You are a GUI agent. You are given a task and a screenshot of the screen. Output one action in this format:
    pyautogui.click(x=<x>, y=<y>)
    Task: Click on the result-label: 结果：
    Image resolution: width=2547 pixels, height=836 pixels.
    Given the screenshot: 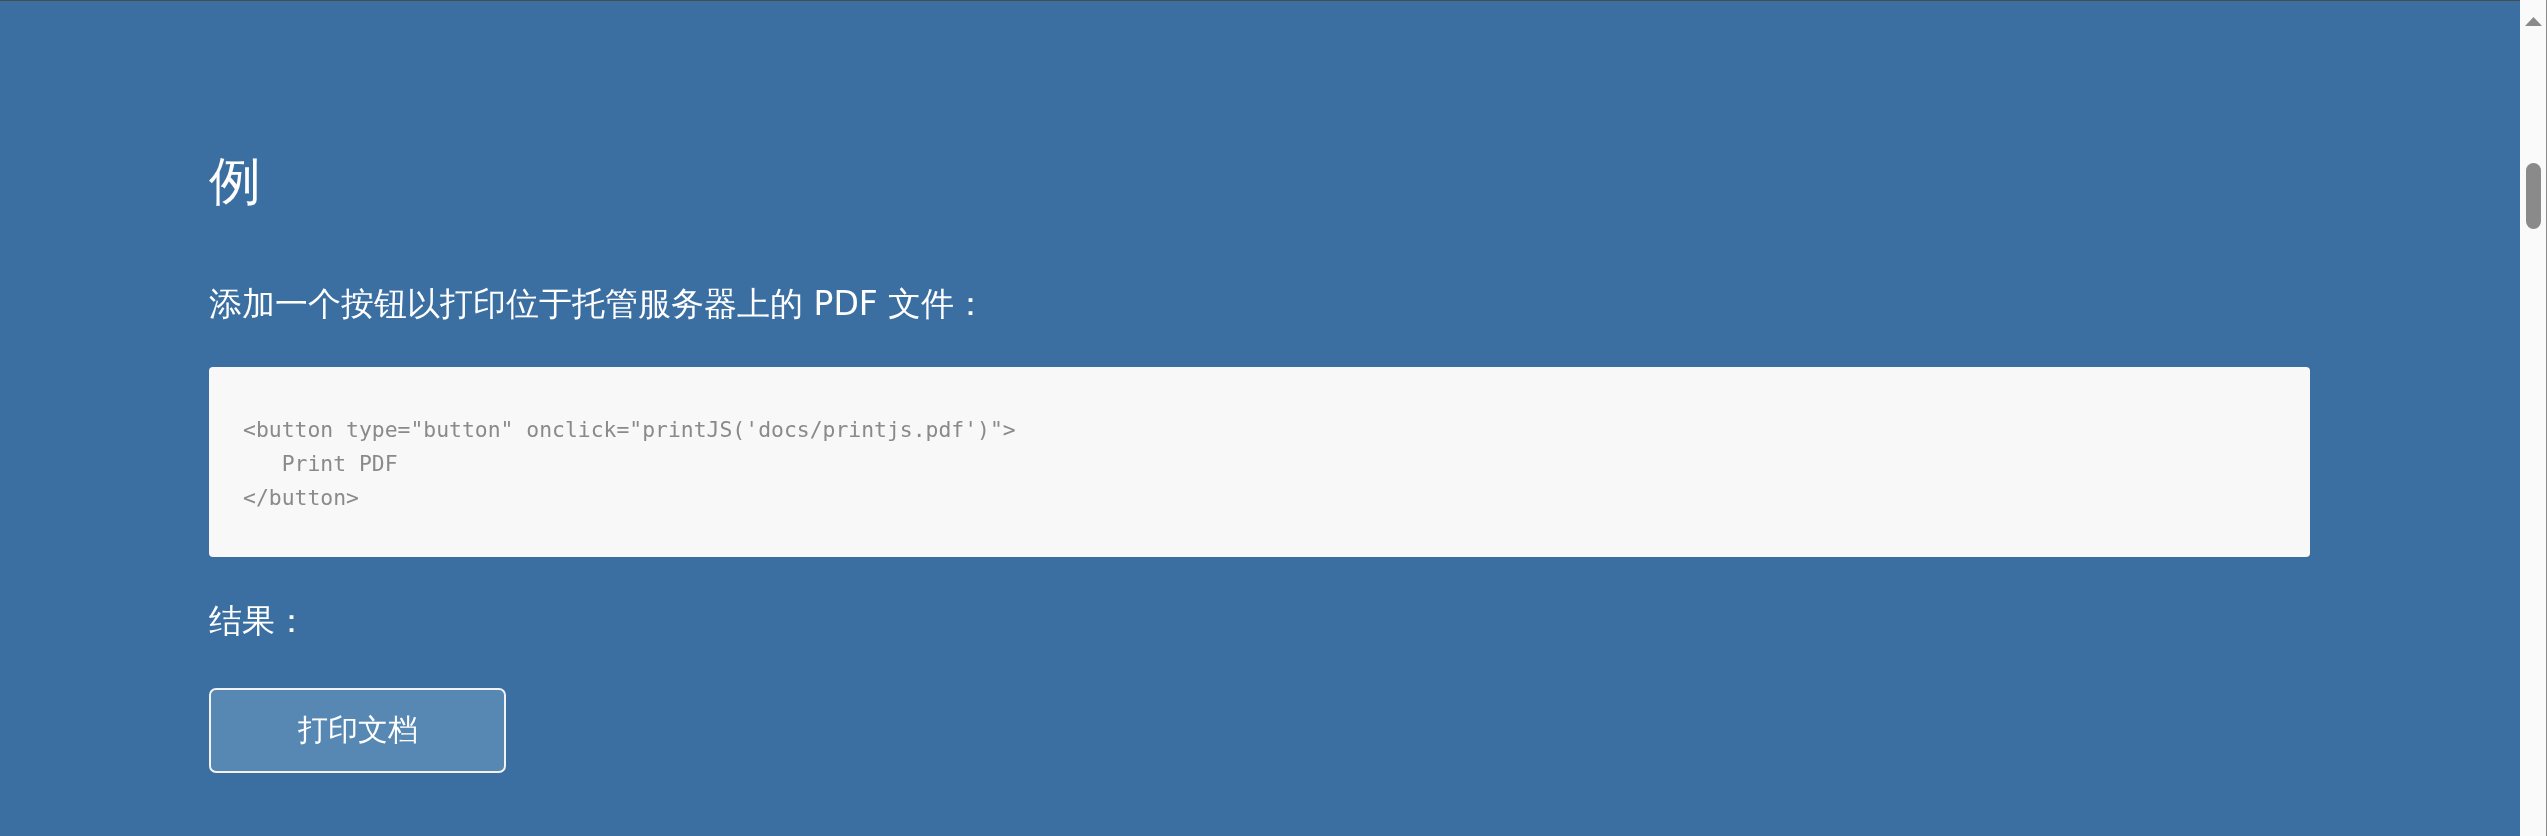 What is the action you would take?
    pyautogui.click(x=258, y=621)
    